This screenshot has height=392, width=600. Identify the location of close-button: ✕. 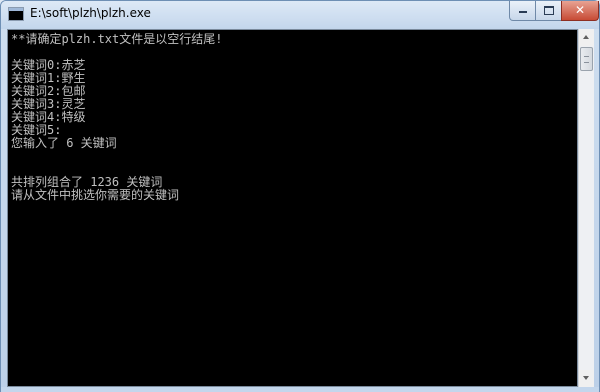
(580, 11).